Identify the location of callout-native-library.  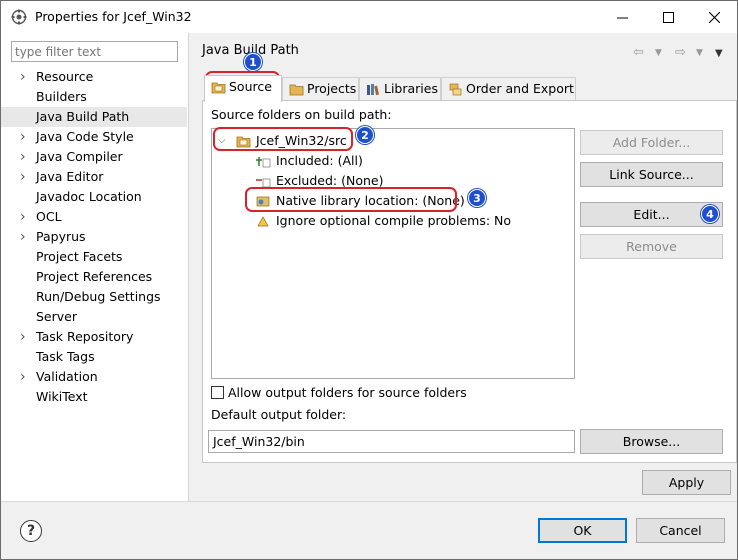
(351, 199).